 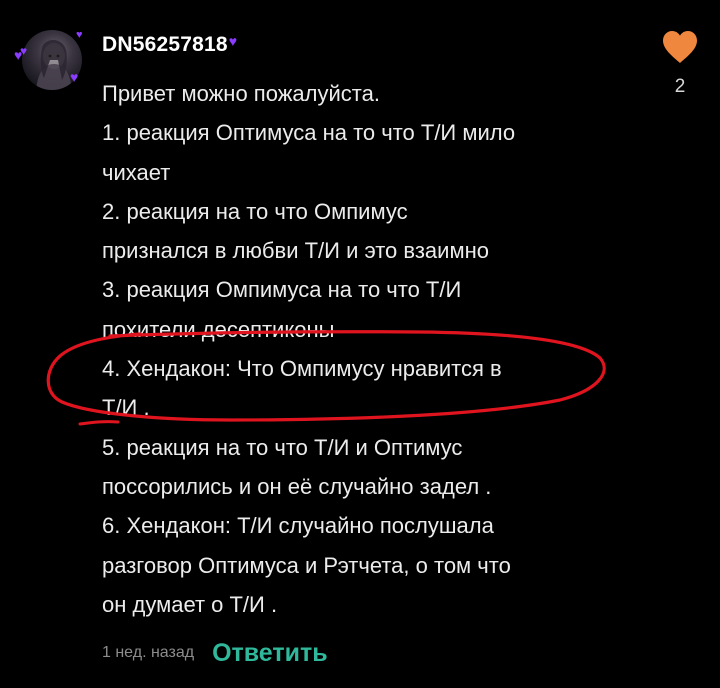 I want to click on comment-line: 1. реакция Оптимуса на то что Т/И мило, so click(x=309, y=133).